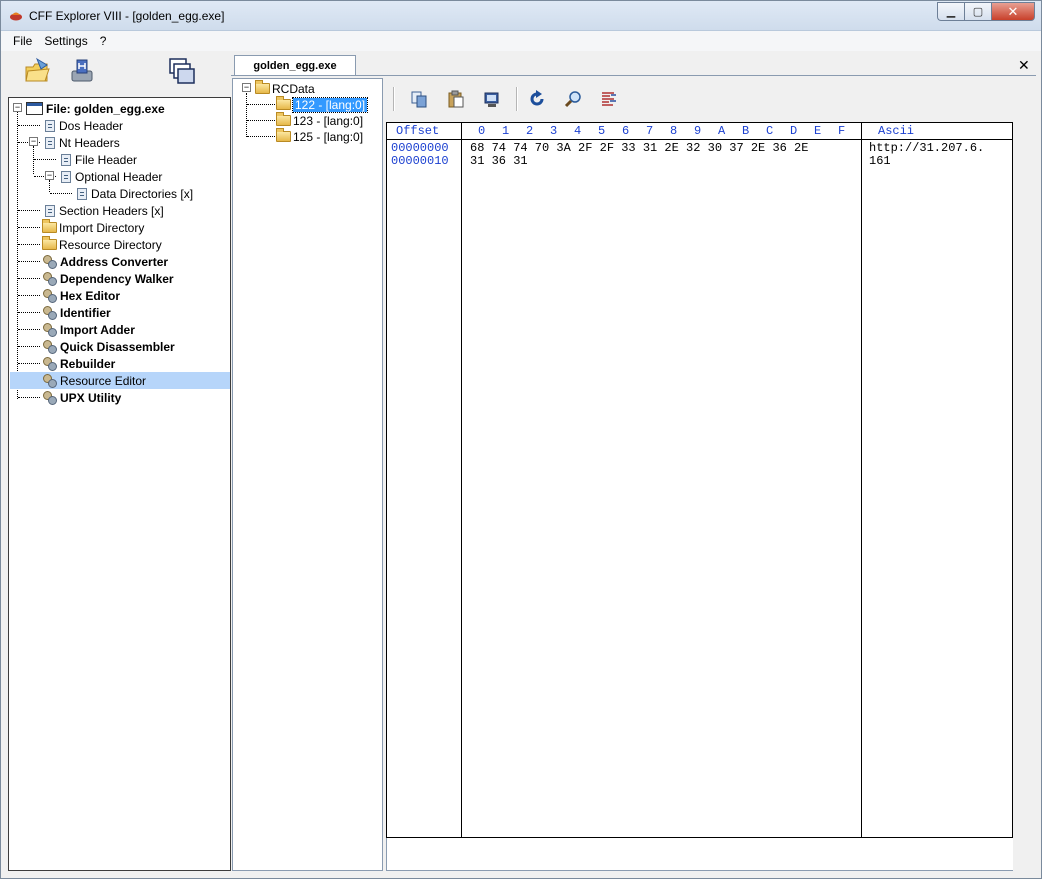 This screenshot has height=879, width=1042. I want to click on row-bytes: 31 36 31, so click(499, 161).